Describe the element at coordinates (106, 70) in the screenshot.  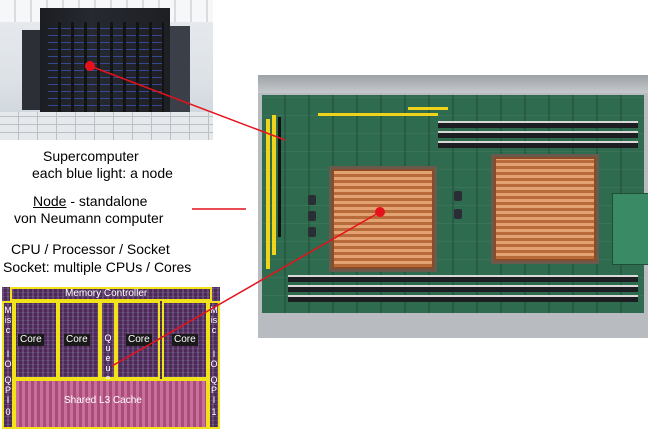
I see `supercomputer-photo` at that location.